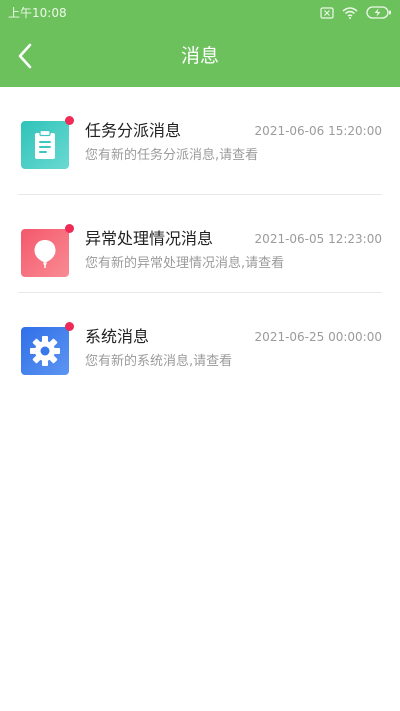 This screenshot has height=711, width=400. Describe the element at coordinates (133, 130) in the screenshot. I see `message-title: 任务分派消息` at that location.